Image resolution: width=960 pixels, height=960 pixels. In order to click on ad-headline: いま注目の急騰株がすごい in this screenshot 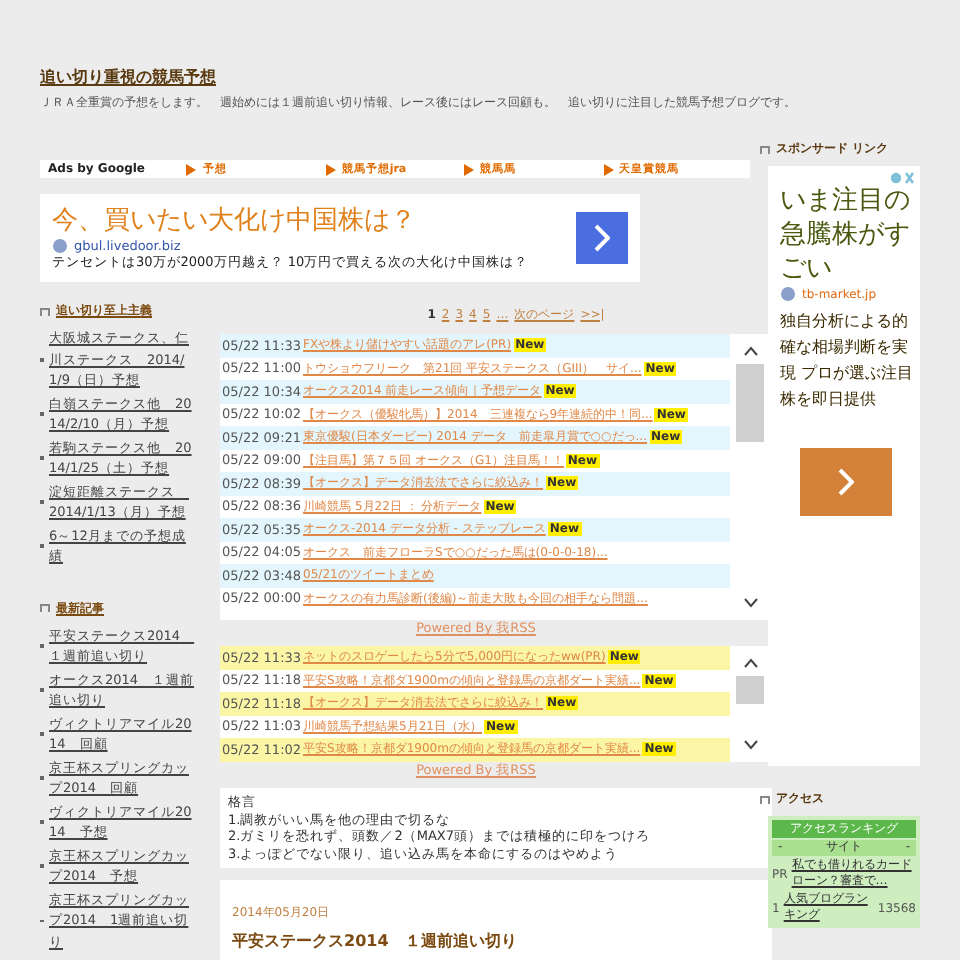, I will do `click(847, 235)`.